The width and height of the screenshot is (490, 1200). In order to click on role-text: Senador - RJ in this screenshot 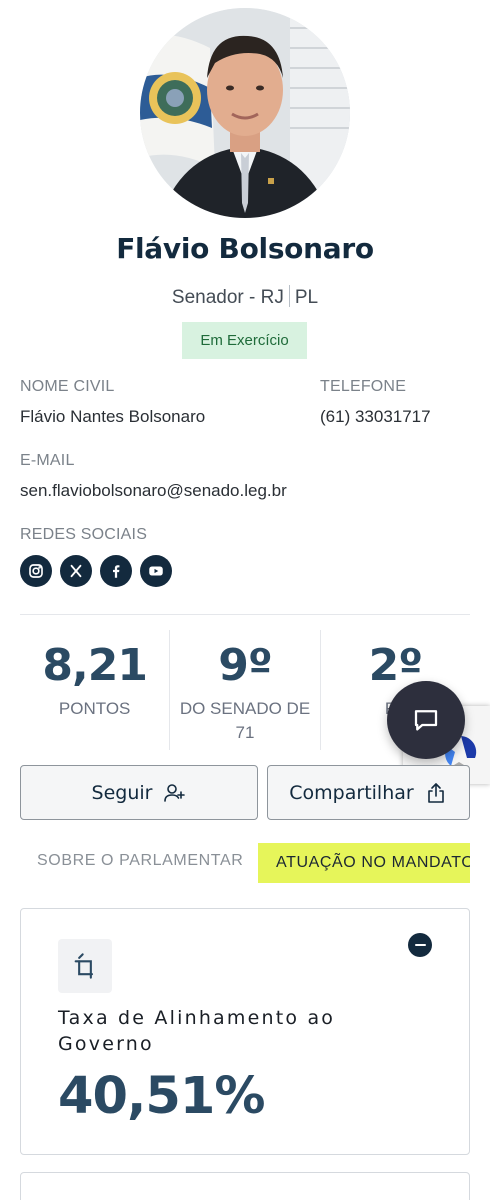, I will do `click(227, 297)`.